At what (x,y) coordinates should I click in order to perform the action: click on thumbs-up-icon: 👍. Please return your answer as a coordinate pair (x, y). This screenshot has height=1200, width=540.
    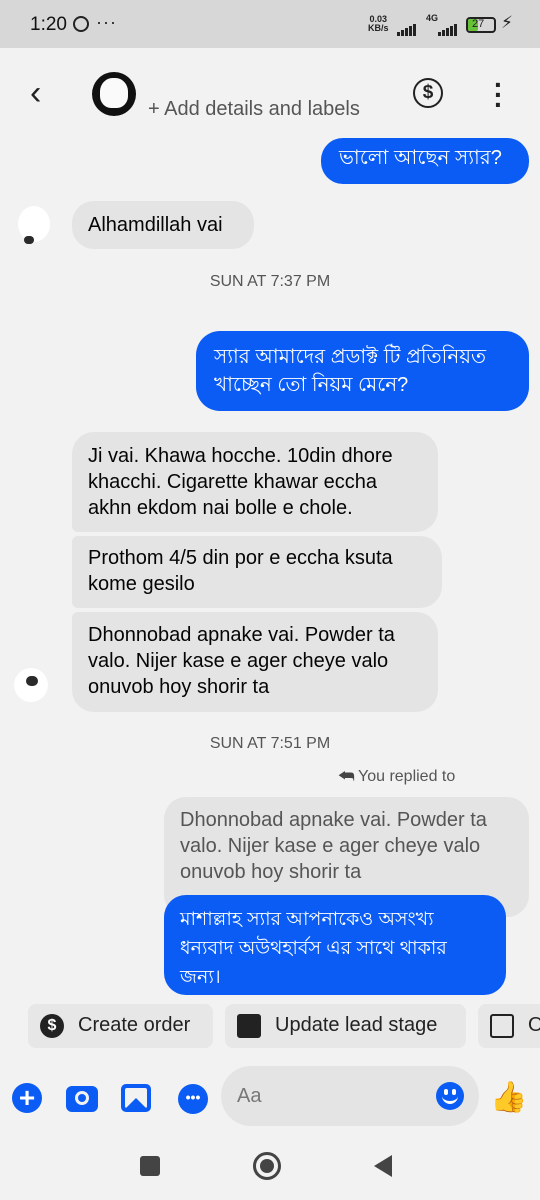
    Looking at the image, I should click on (508, 1097).